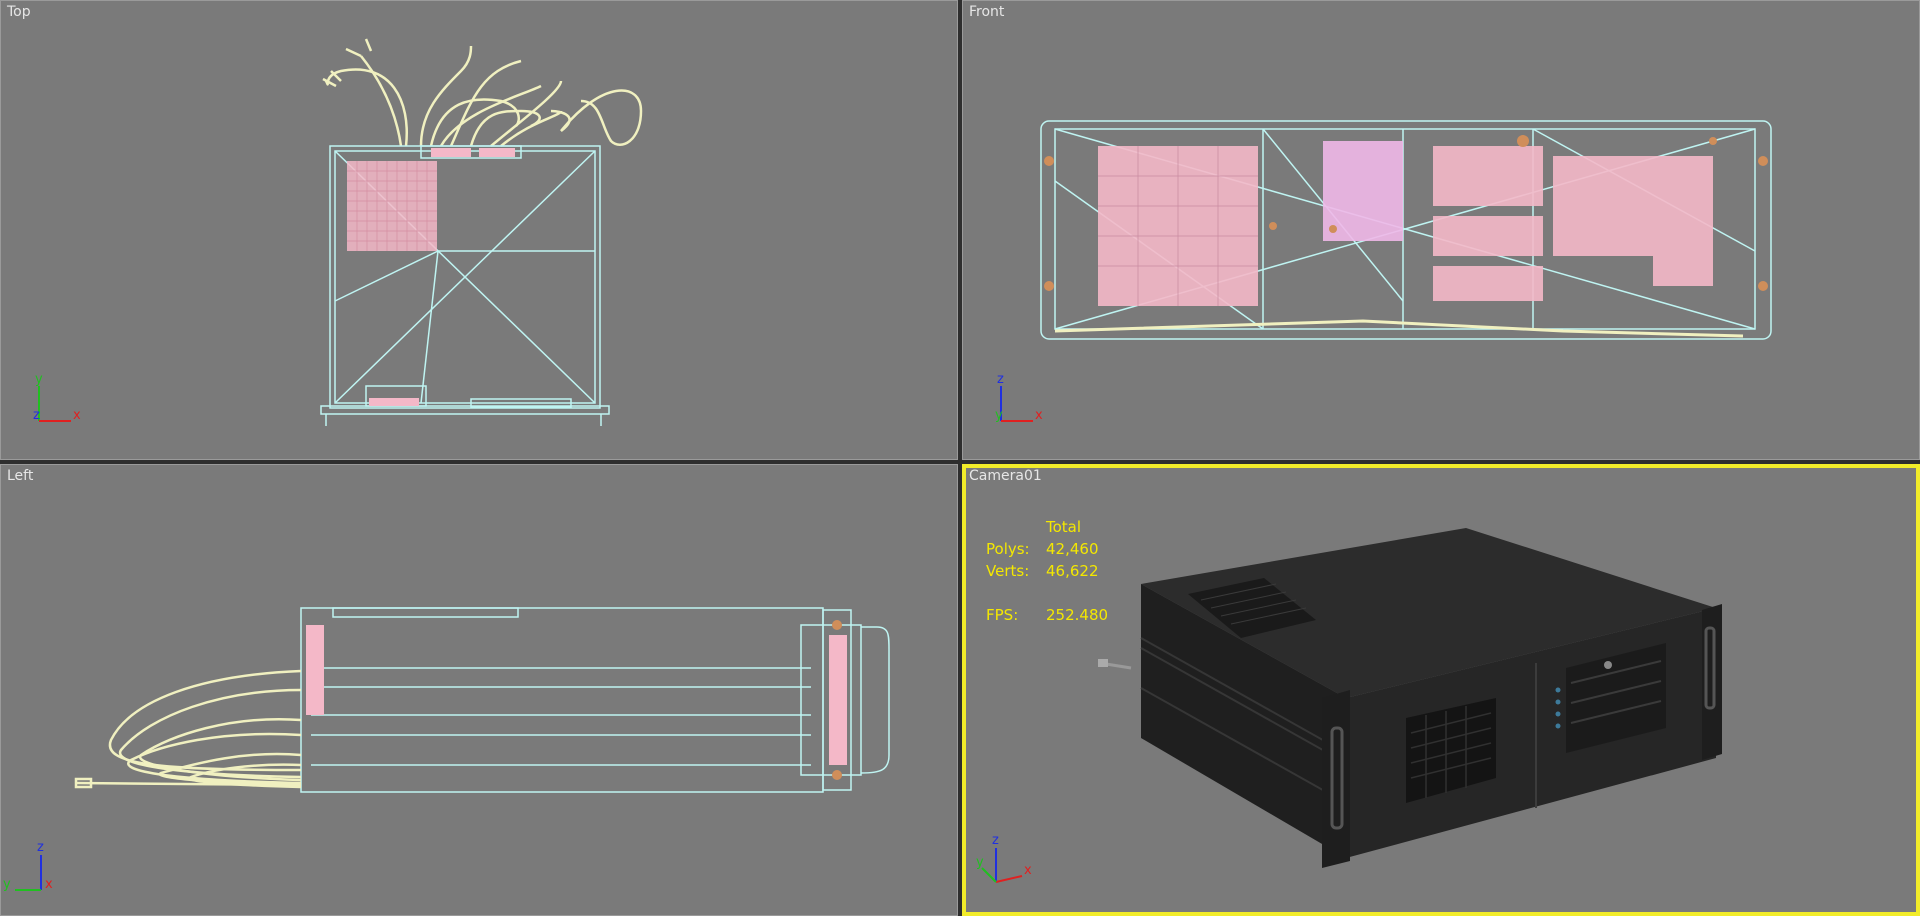 The width and height of the screenshot is (1920, 916). I want to click on server-lock-keyhole, so click(1608, 665).